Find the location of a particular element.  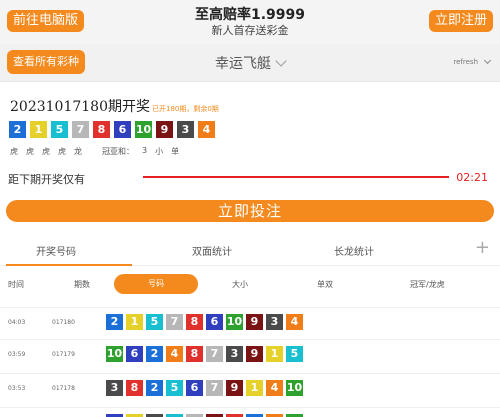

col-issue: 期数 is located at coordinates (82, 284).